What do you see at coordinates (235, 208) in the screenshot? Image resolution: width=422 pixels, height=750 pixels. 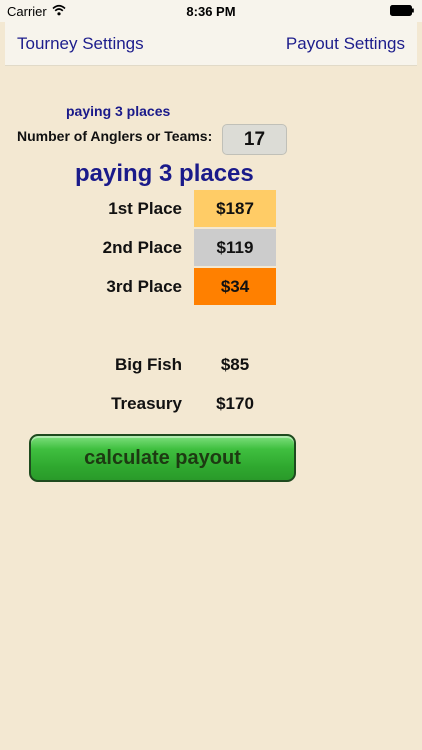 I see `first-place-amount: $187` at bounding box center [235, 208].